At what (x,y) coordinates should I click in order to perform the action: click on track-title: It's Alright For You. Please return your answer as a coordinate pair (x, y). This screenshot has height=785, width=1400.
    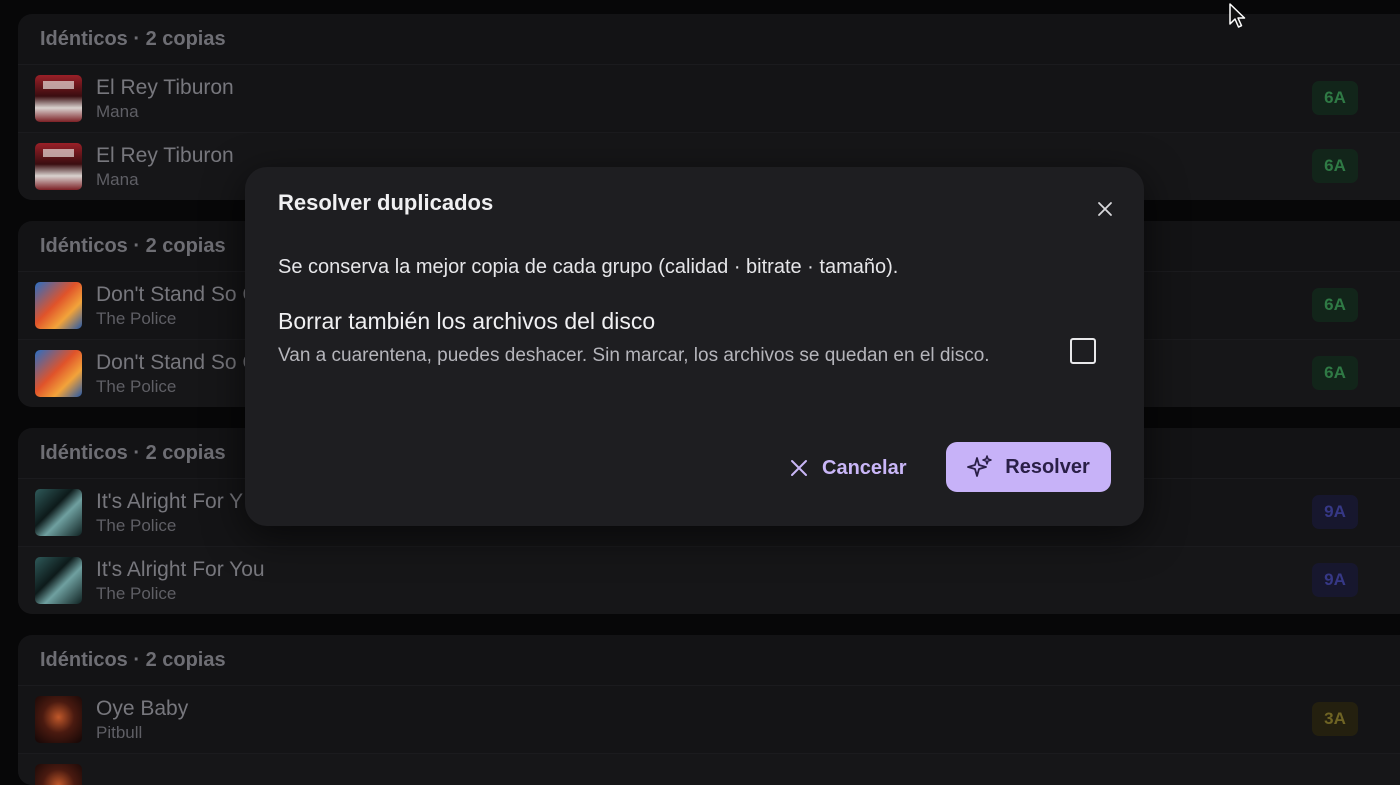
    Looking at the image, I should click on (180, 569).